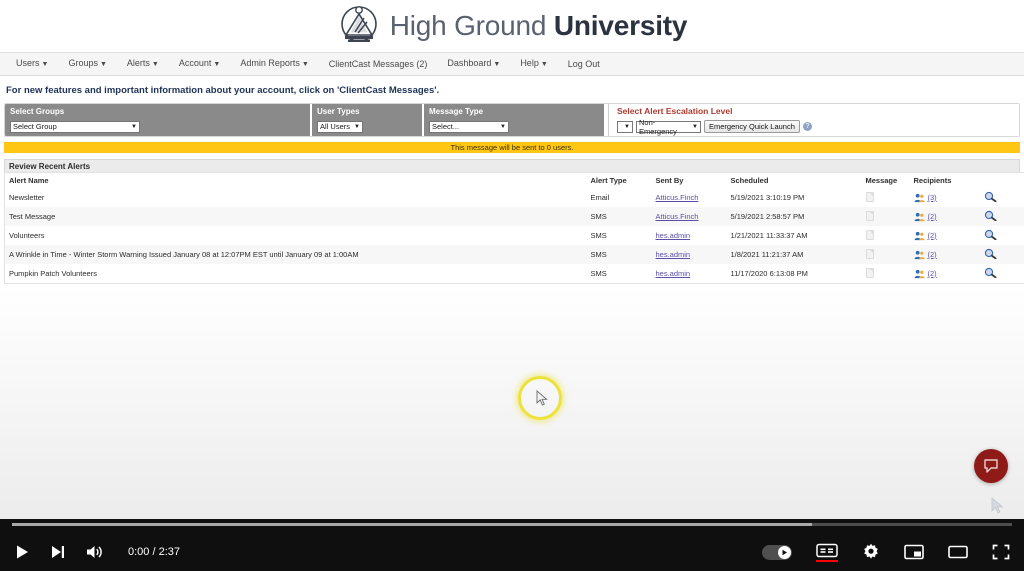  Describe the element at coordinates (944, 180) in the screenshot. I see `column-header-recipients: Recipients` at that location.